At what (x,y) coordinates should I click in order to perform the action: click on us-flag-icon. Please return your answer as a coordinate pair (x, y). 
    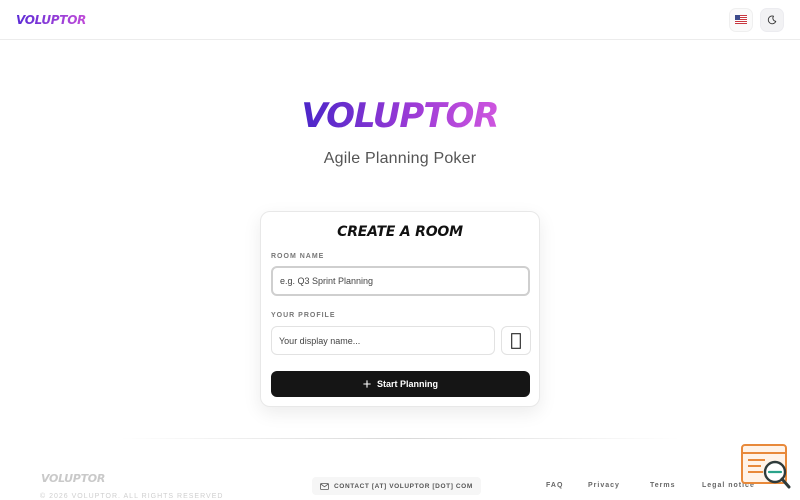
    Looking at the image, I should click on (741, 19).